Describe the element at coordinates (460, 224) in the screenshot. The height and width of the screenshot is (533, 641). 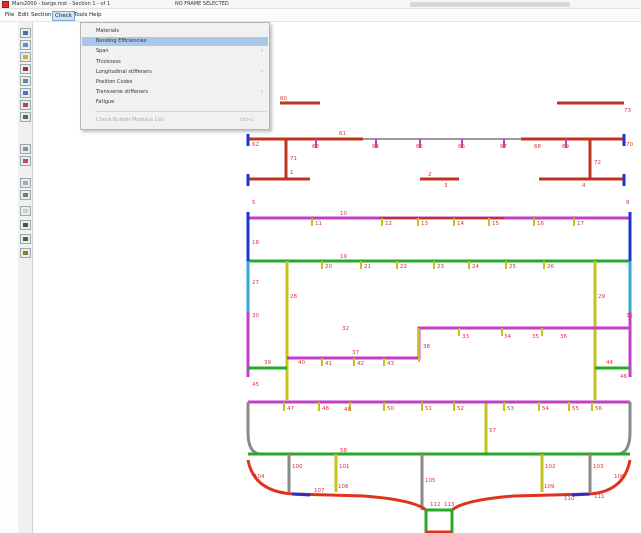
I see `drawing-label: 14` at that location.